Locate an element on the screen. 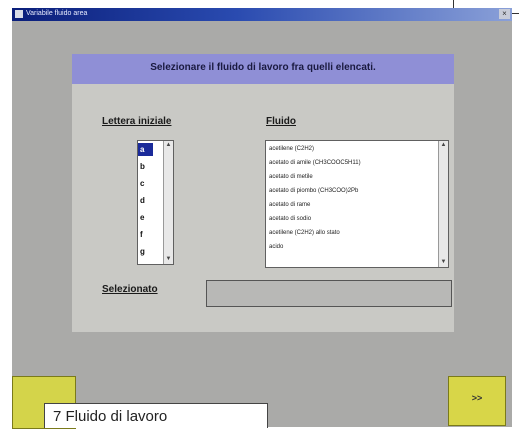  next-label: >> is located at coordinates (477, 398).